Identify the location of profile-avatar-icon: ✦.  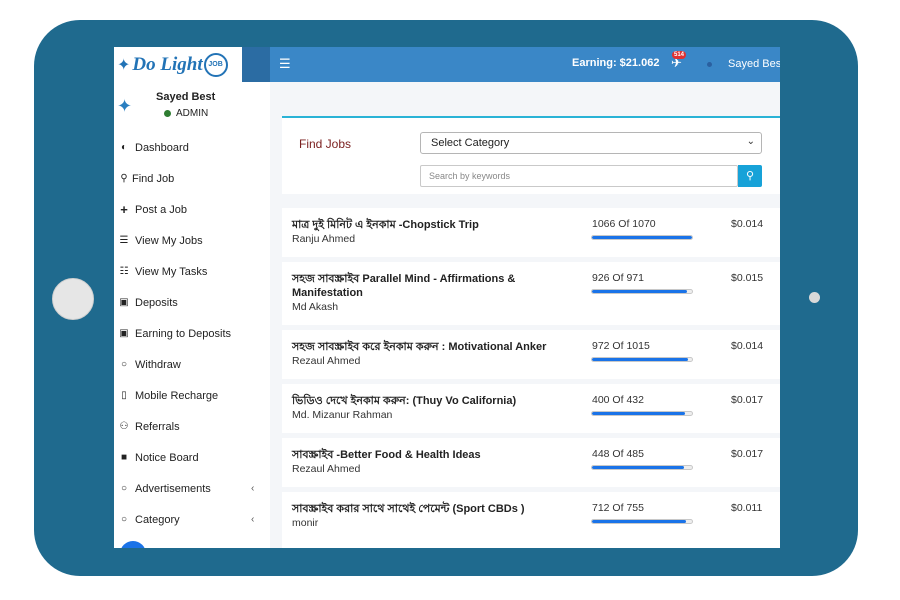
(125, 106).